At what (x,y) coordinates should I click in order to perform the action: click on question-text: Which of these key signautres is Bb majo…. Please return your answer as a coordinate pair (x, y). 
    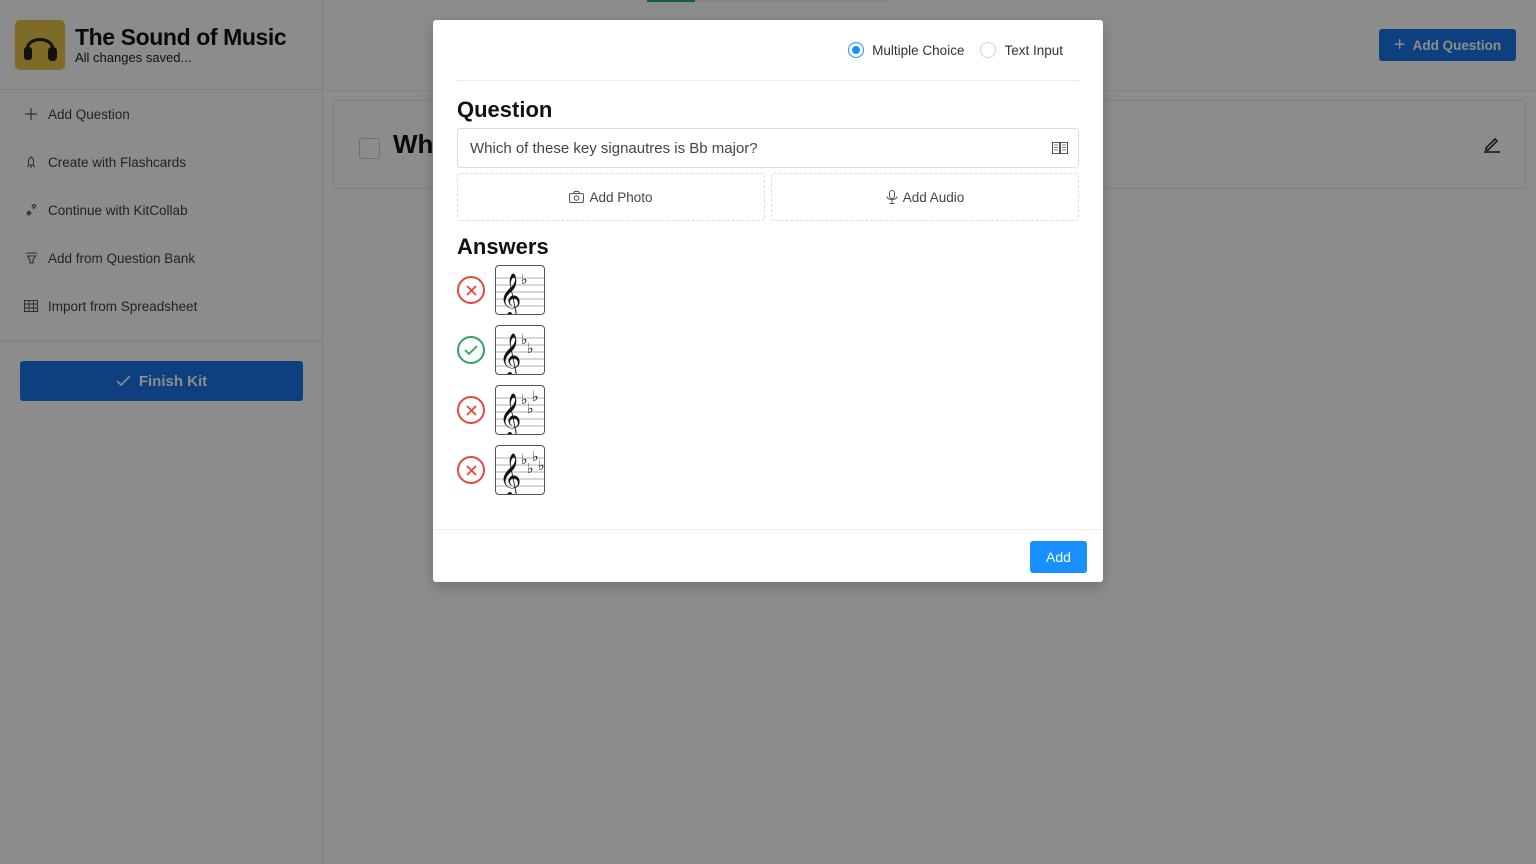
    Looking at the image, I should click on (614, 148).